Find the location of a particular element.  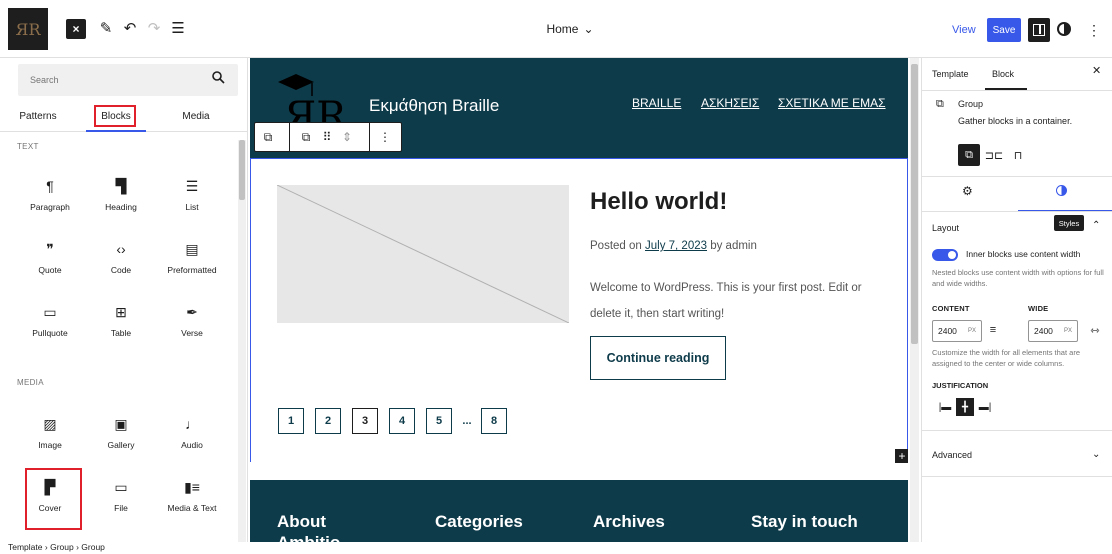

table-icon: ⊞ is located at coordinates (121, 312).